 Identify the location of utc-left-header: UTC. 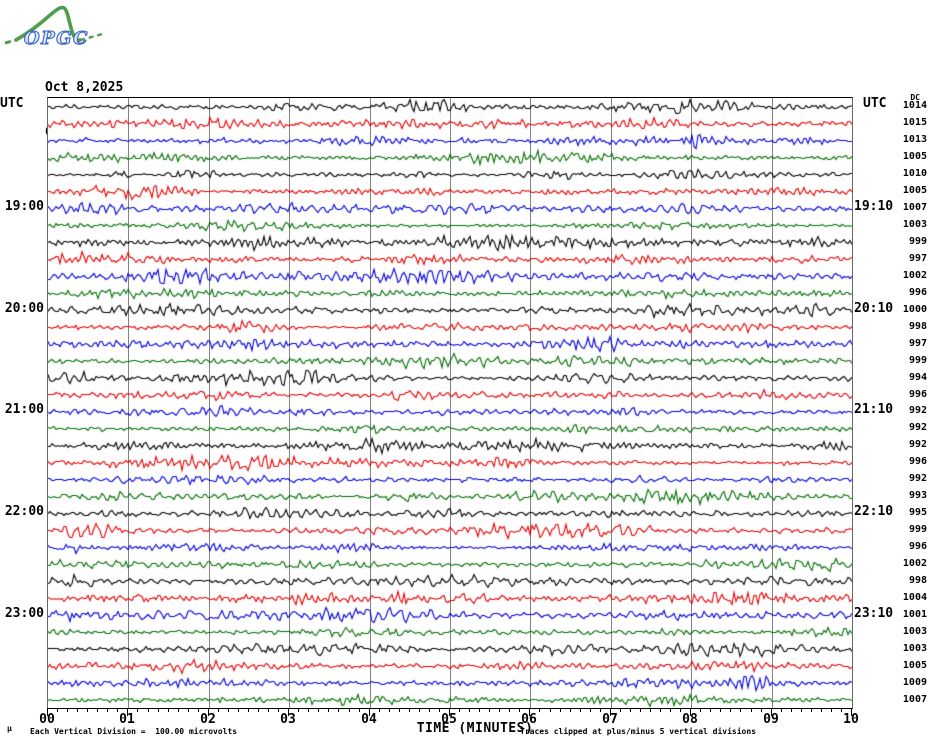
(12, 103).